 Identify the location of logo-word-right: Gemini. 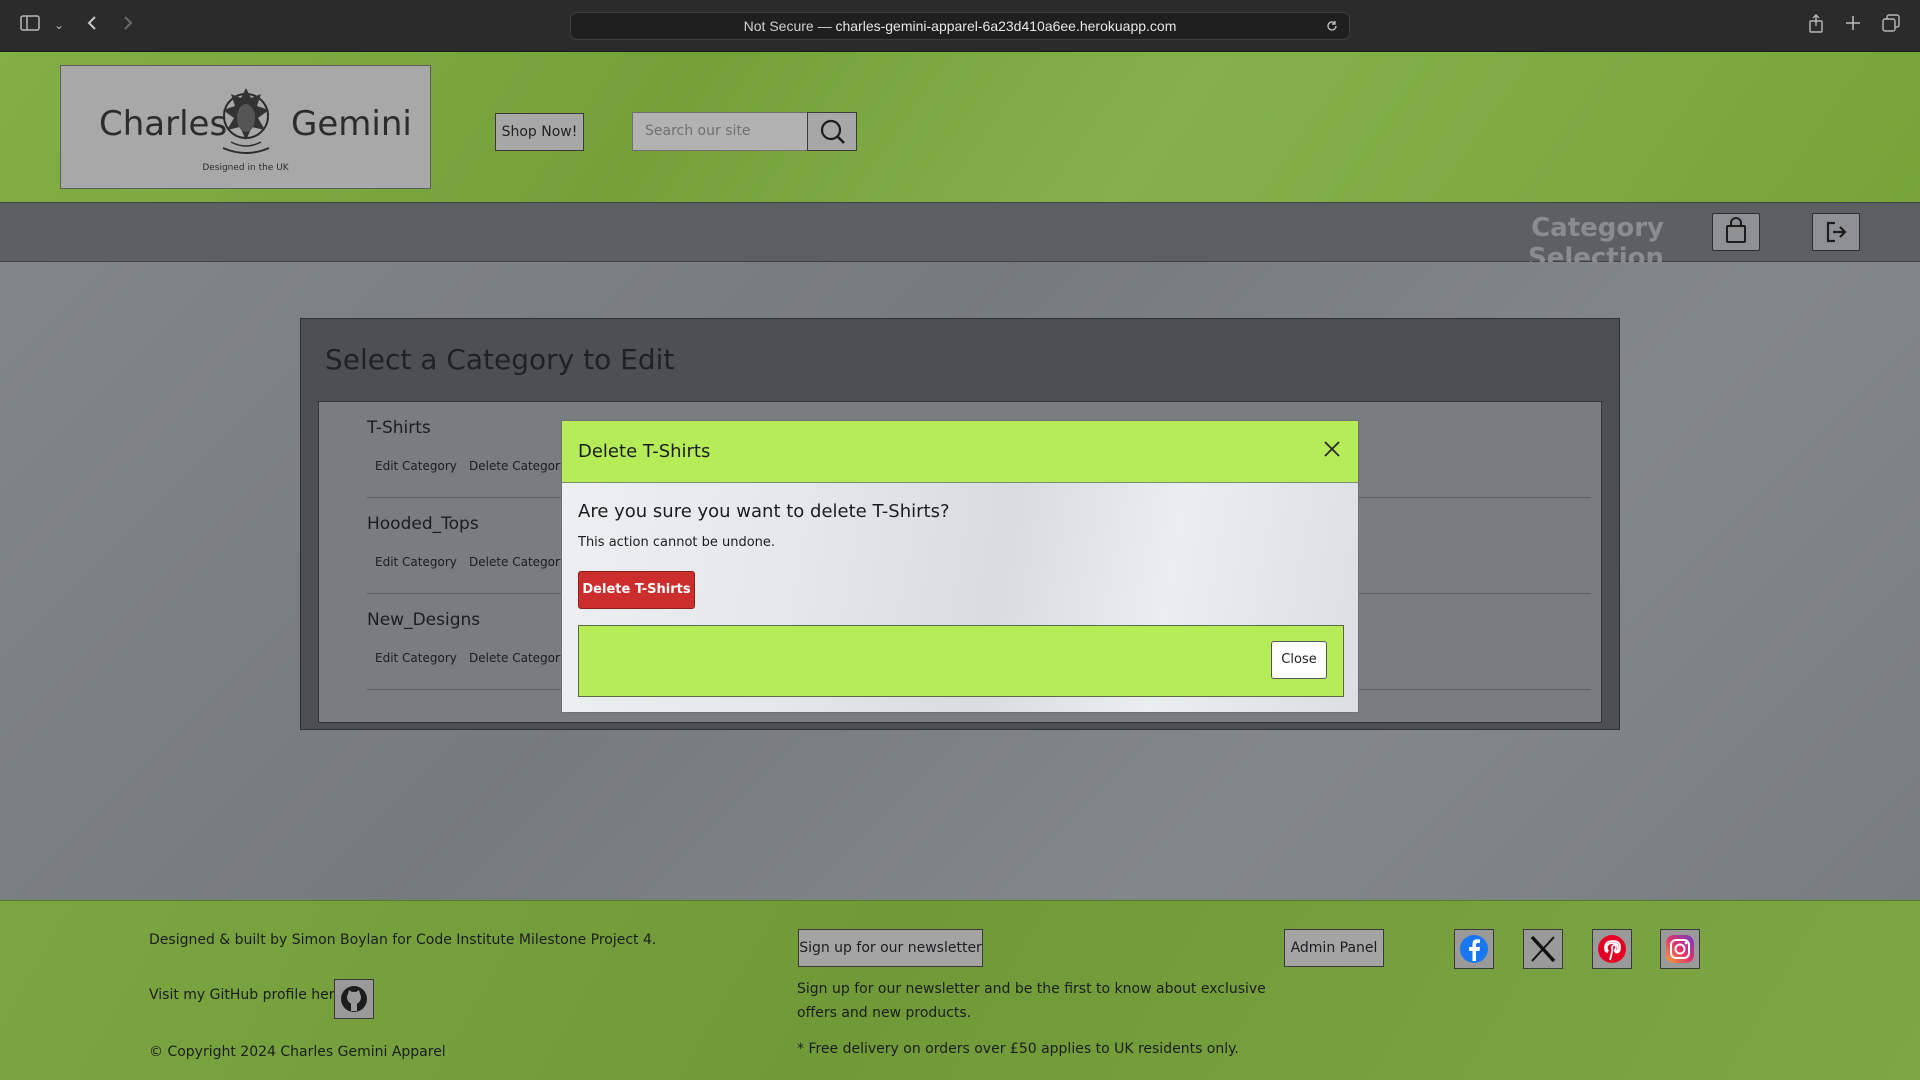
(351, 124).